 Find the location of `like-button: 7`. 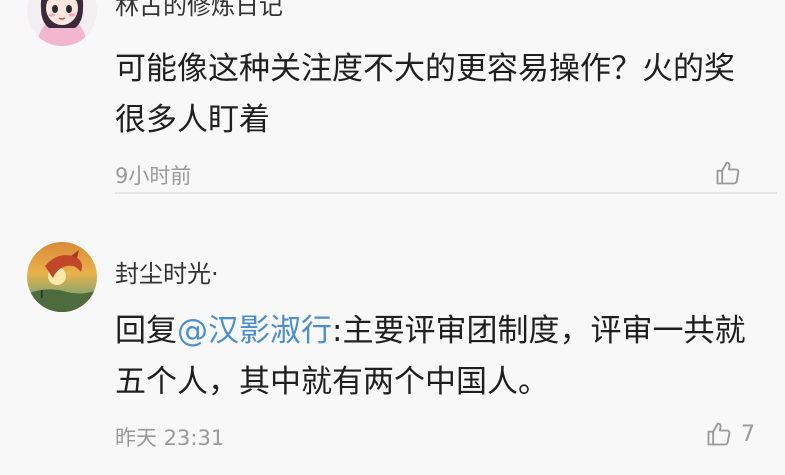

like-button: 7 is located at coordinates (730, 434).